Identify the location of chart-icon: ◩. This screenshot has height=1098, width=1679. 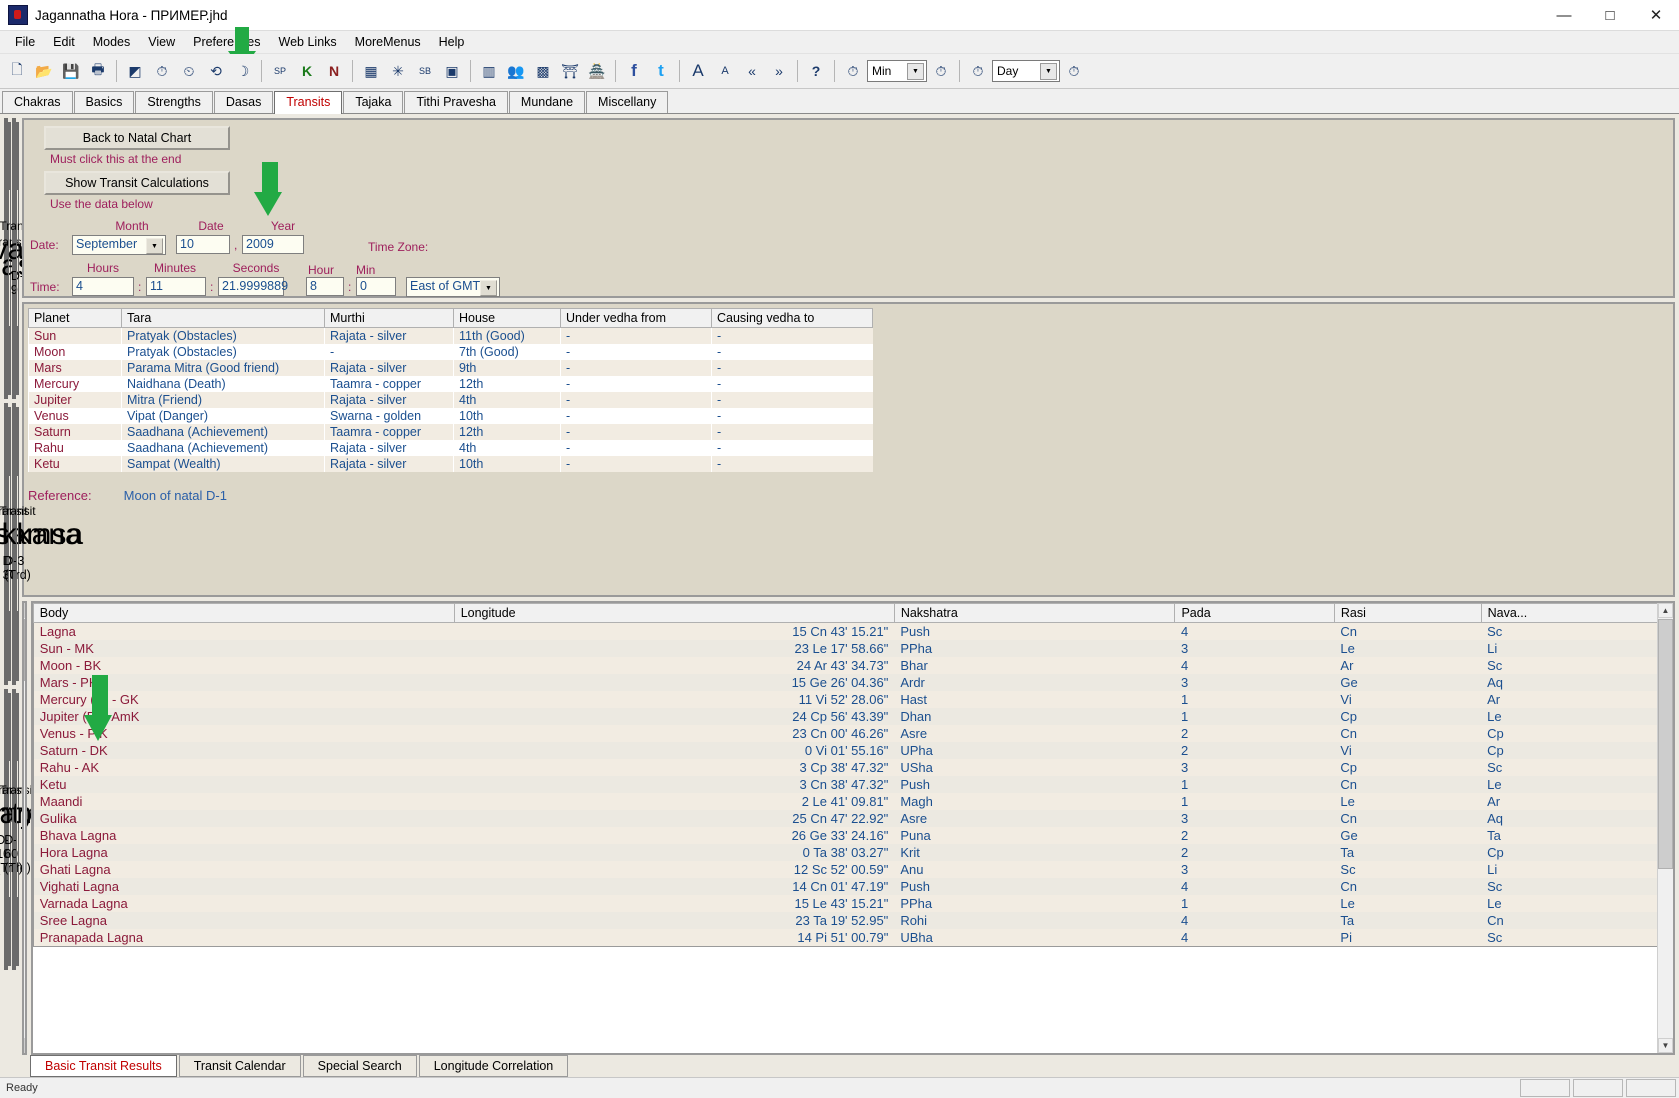
(135, 71).